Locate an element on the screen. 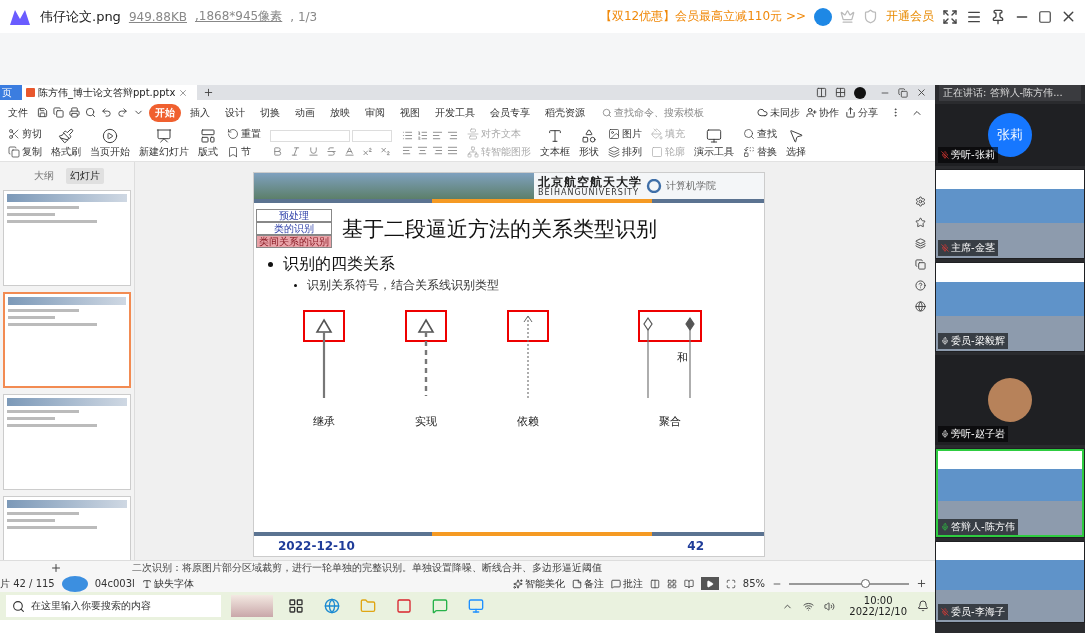 The height and width of the screenshot is (633, 1085). reading-view-icon is located at coordinates (688, 583).